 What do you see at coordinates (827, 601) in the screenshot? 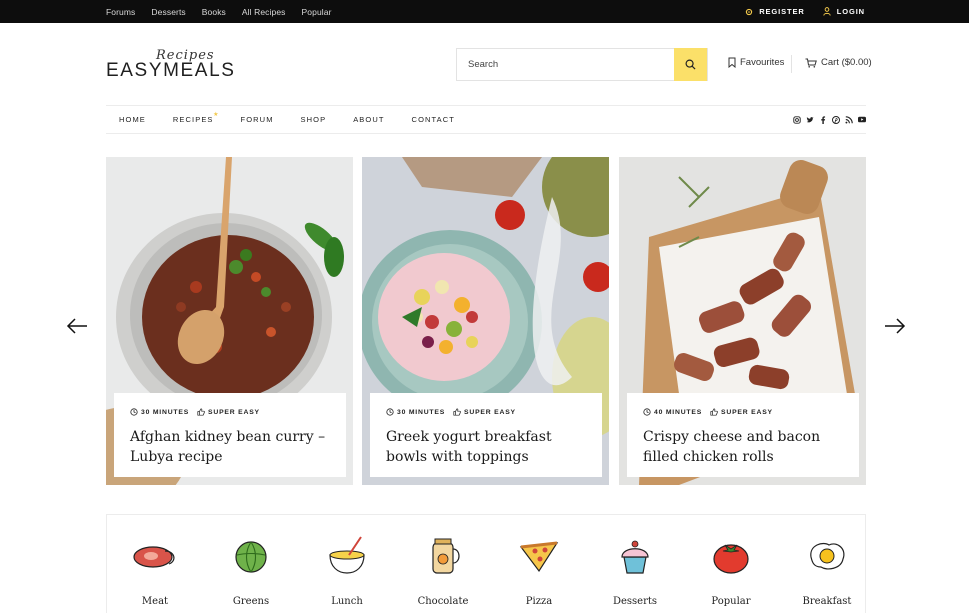
I see `category-label: Breakfast` at bounding box center [827, 601].